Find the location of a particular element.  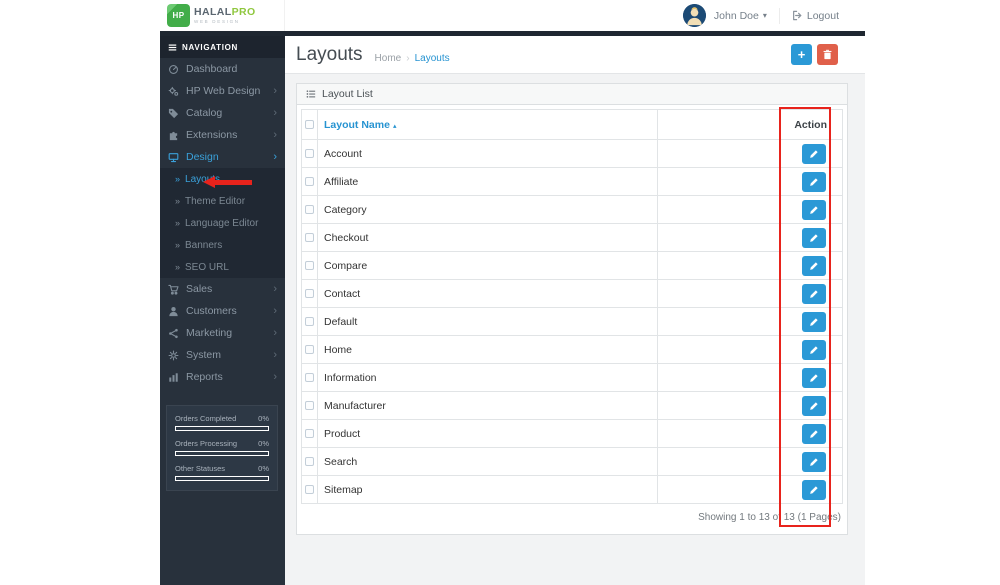

layout-name-cell: Account is located at coordinates (487, 153).